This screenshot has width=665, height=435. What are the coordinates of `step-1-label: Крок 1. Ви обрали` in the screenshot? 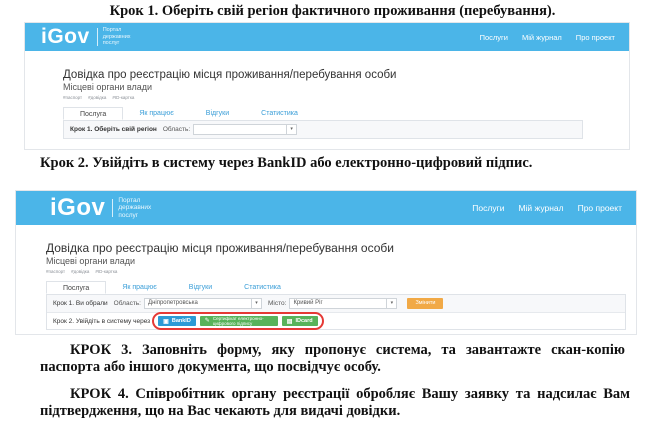 It's located at (80, 303).